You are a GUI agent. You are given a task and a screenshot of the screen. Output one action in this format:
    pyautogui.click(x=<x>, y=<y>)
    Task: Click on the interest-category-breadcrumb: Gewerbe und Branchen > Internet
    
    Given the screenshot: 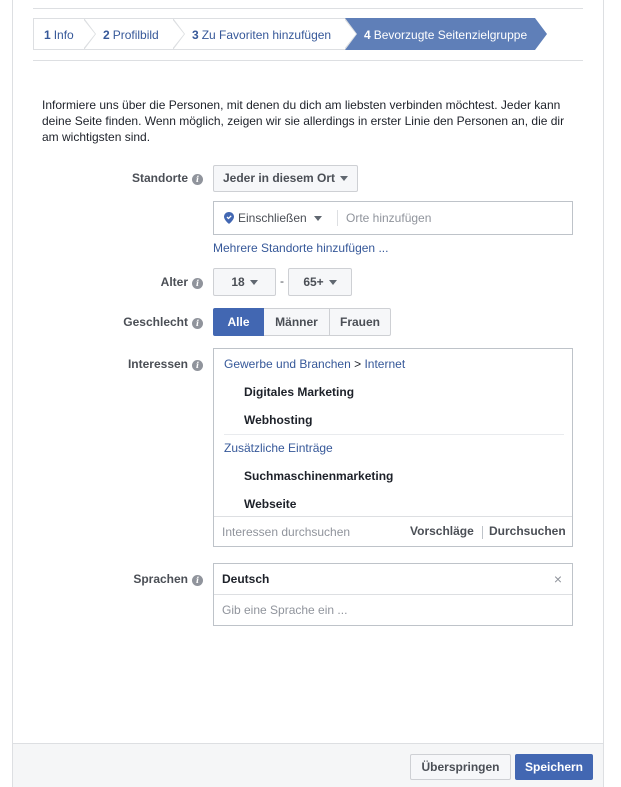 What is the action you would take?
    pyautogui.click(x=314, y=364)
    